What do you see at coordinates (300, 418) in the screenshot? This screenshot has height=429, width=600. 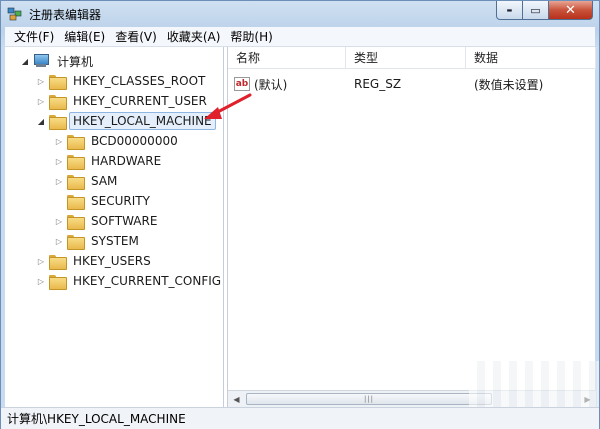 I see `status-bar: 计算机\HKEY_LOCAL_MACHINE` at bounding box center [300, 418].